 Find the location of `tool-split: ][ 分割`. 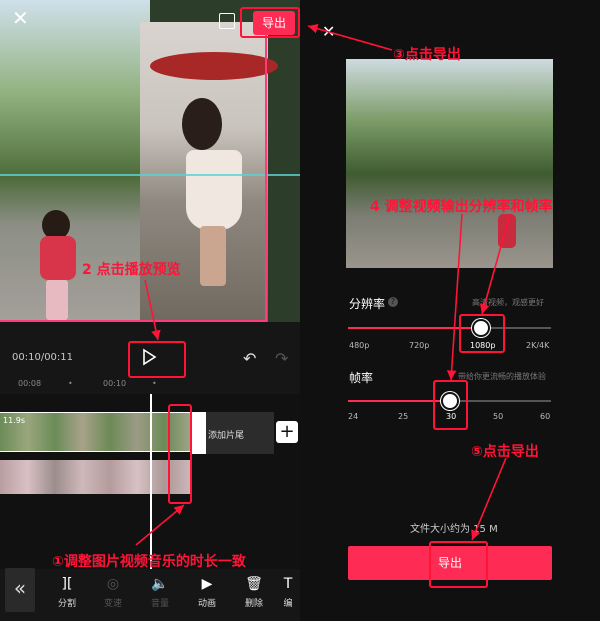

tool-split: ][ 分割 is located at coordinates (67, 591).